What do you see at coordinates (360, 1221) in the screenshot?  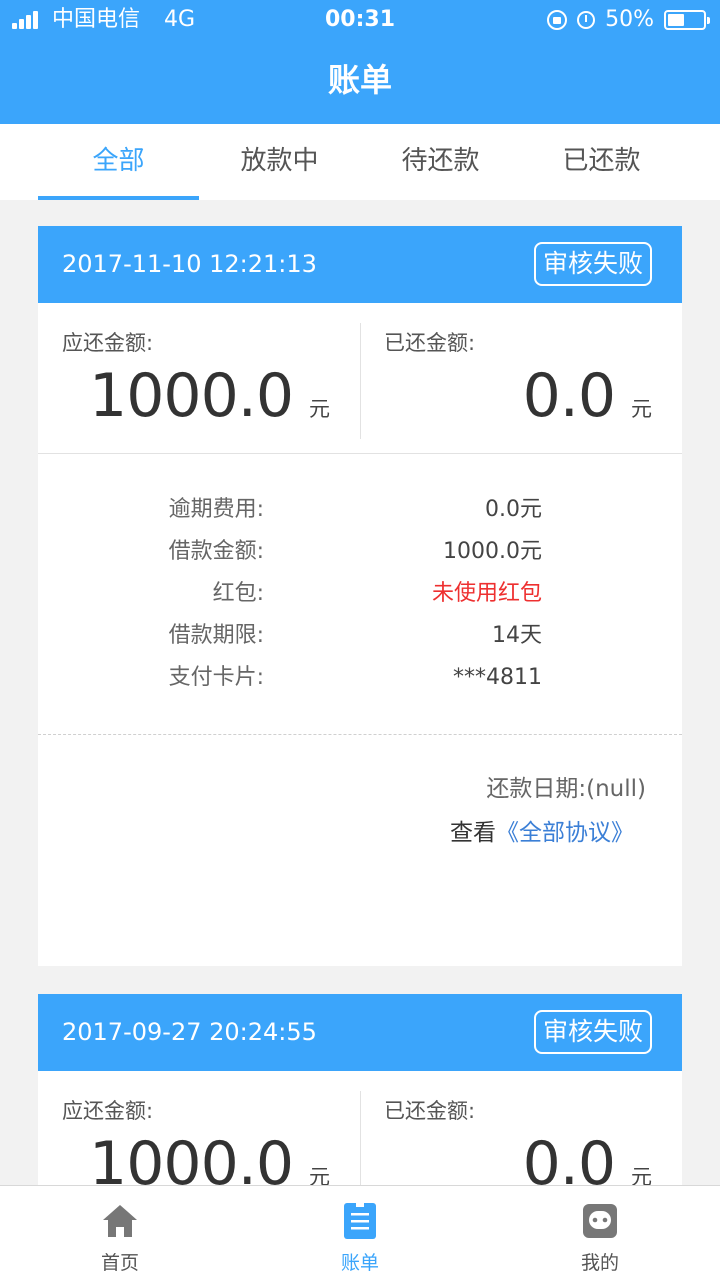 I see `bill-icon` at bounding box center [360, 1221].